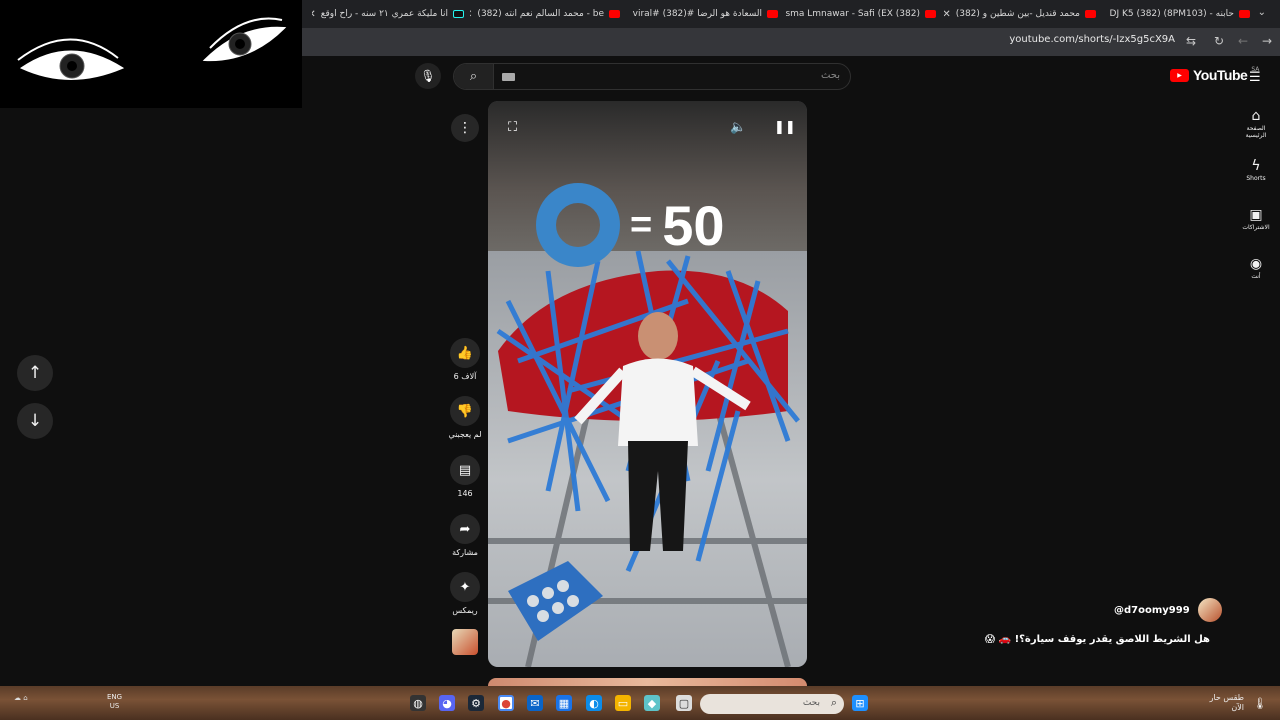 The width and height of the screenshot is (1280, 720). Describe the element at coordinates (1020, 14) in the screenshot. I see `browser-tab: محمد قنديل -بين شطين و (382) ✕` at that location.